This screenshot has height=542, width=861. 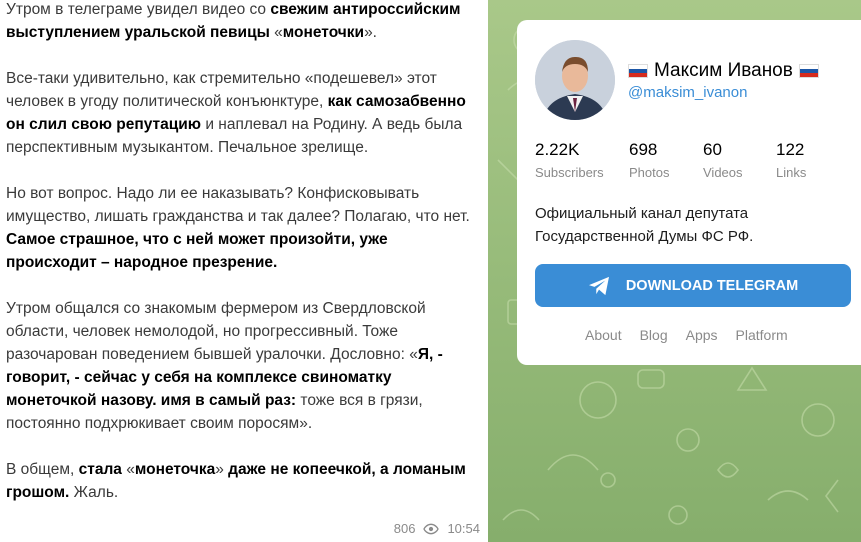 I want to click on text-run: Жаль., so click(x=94, y=492).